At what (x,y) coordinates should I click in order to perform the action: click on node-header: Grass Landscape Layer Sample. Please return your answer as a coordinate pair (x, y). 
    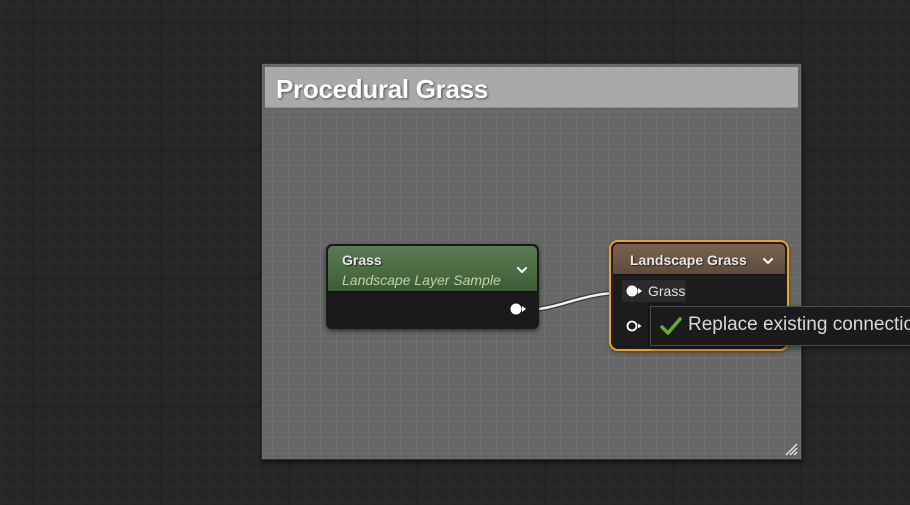
    Looking at the image, I should click on (432, 269).